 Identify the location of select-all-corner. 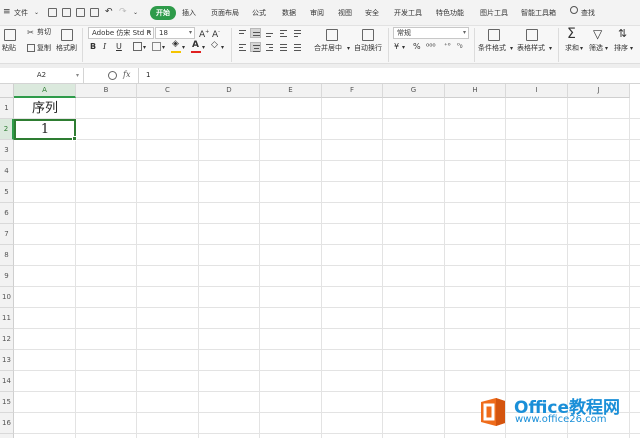
(7, 91).